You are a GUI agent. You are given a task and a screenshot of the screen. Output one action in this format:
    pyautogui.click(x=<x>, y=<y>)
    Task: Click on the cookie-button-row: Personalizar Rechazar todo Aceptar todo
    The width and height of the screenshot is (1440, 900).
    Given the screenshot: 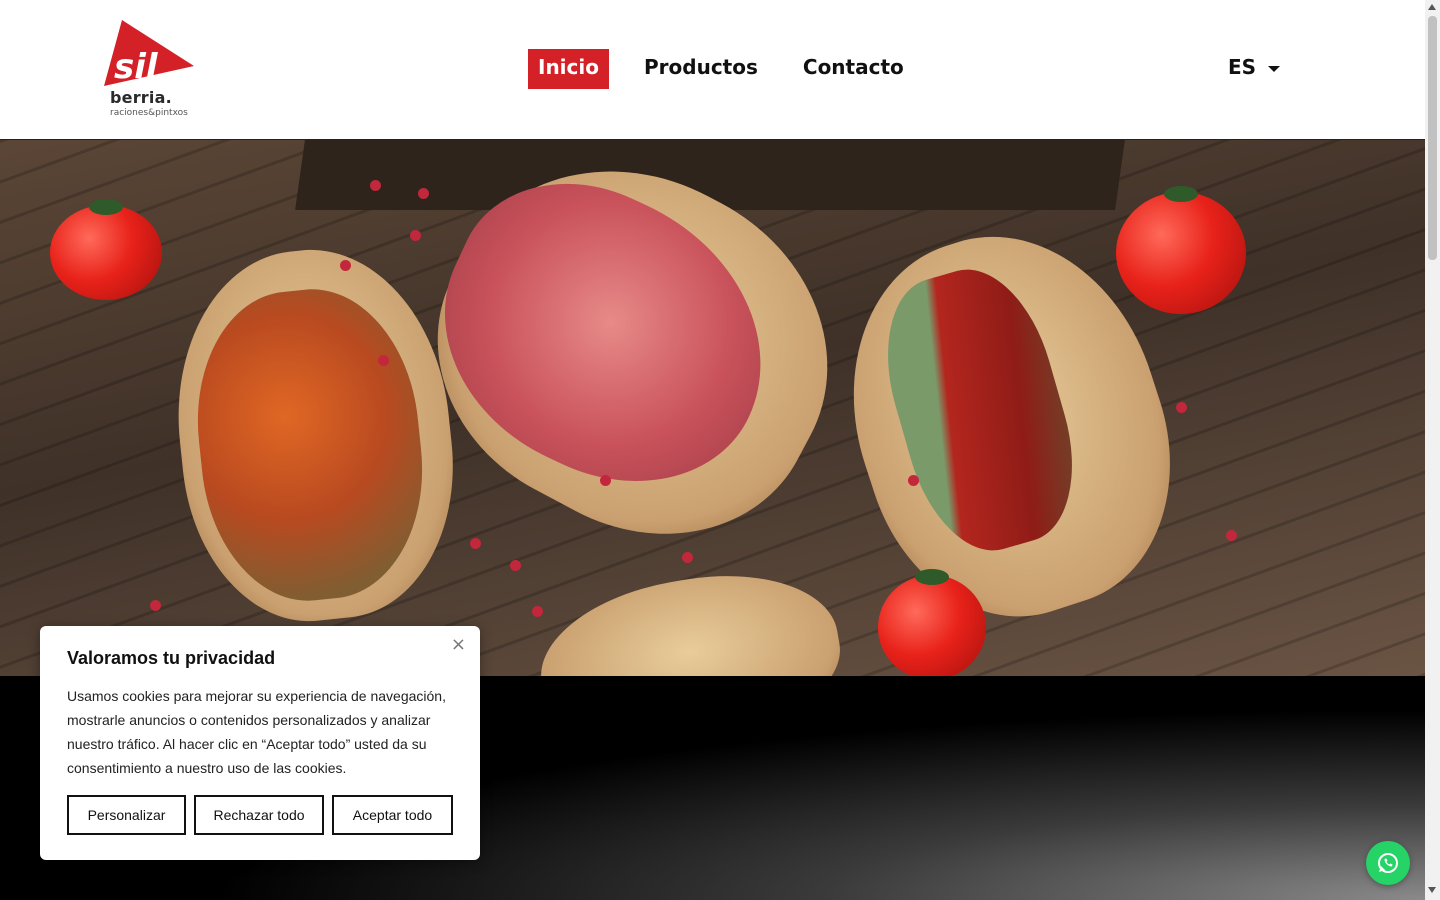 What is the action you would take?
    pyautogui.click(x=260, y=815)
    